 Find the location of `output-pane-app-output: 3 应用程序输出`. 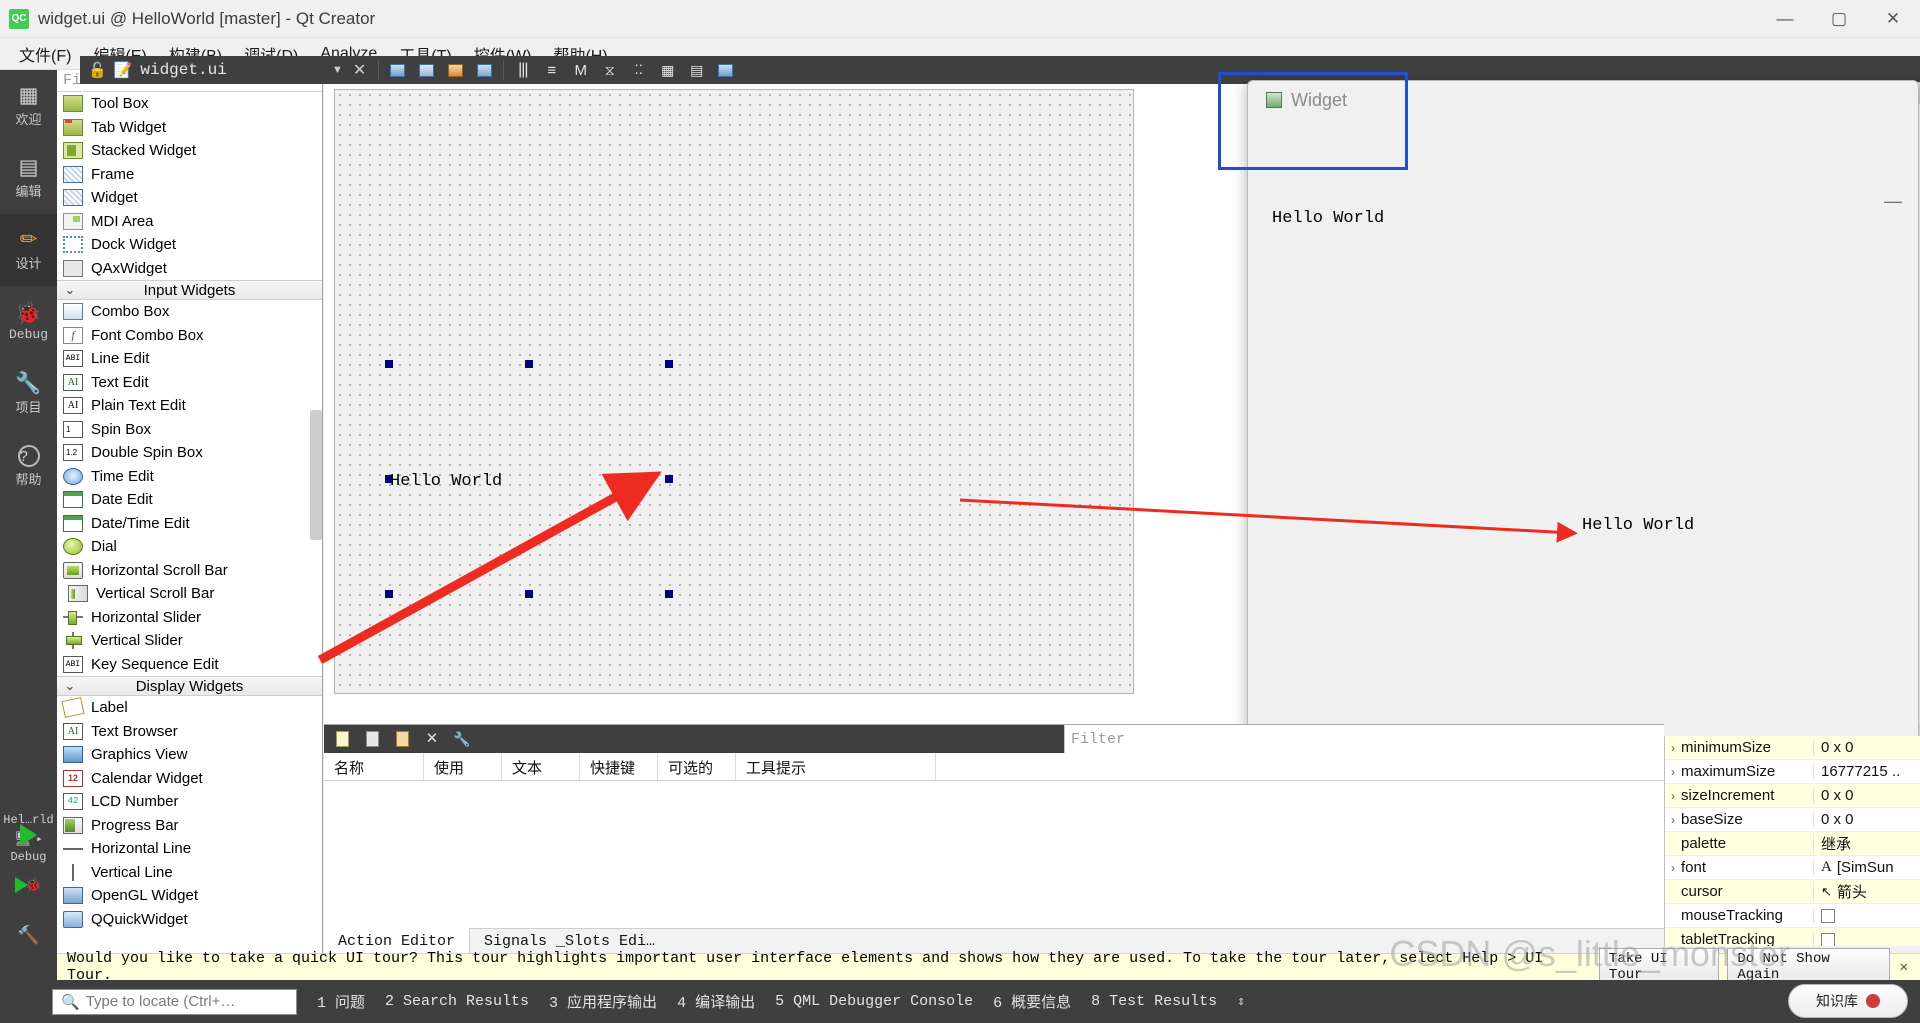

output-pane-app-output: 3 应用程序输出 is located at coordinates (603, 1001).